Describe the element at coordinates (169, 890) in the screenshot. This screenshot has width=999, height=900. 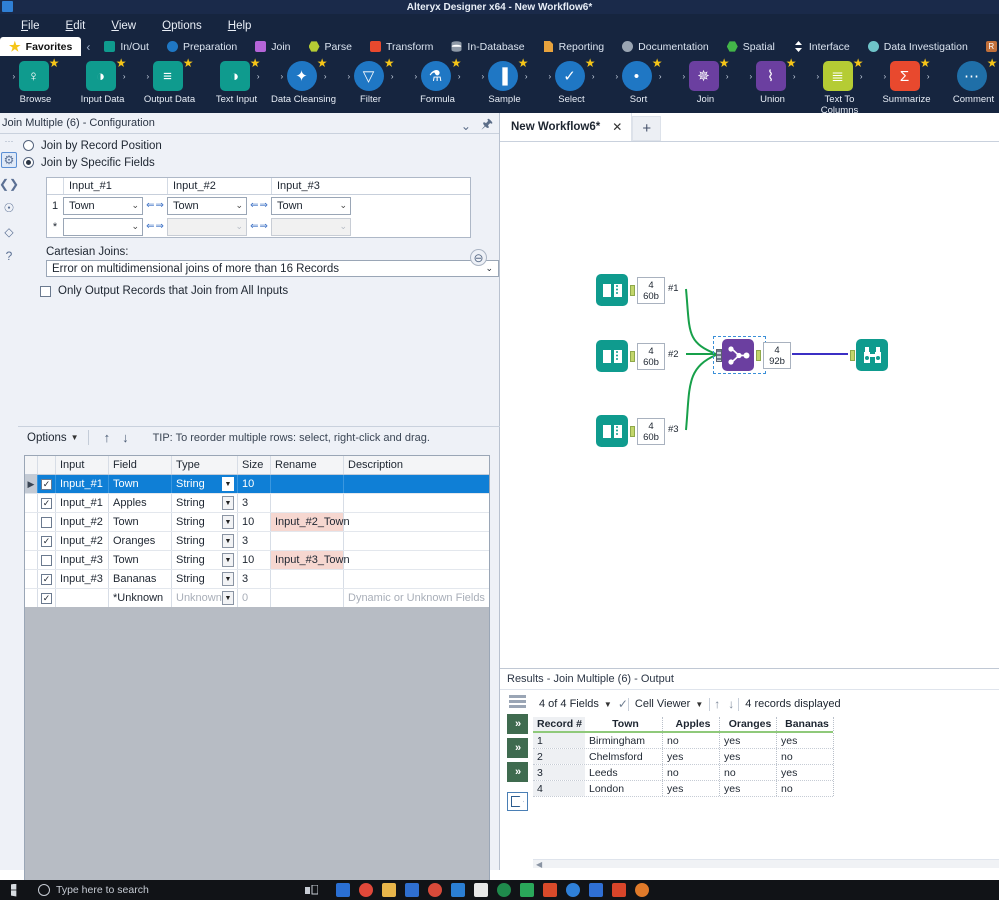
I see `search-box: Type here to search` at that location.